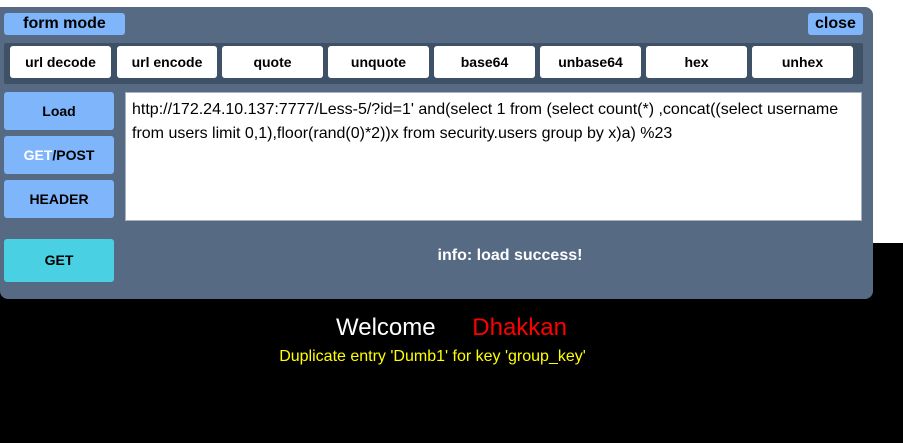  What do you see at coordinates (484, 62) in the screenshot?
I see `base64-button: base64` at bounding box center [484, 62].